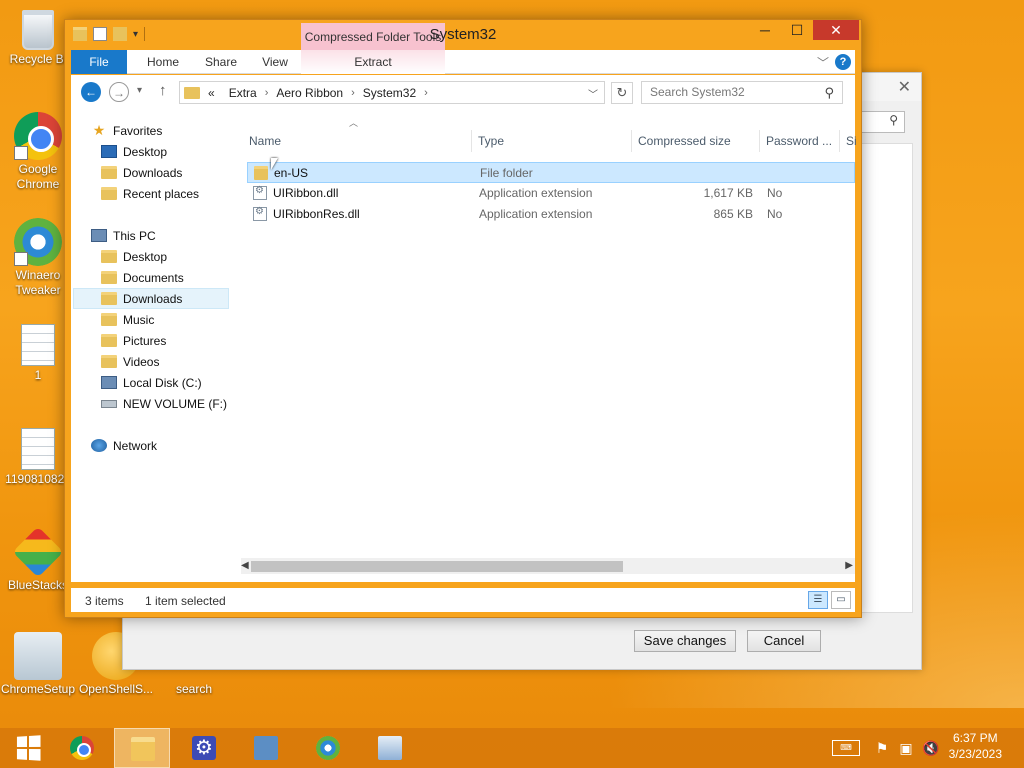 The height and width of the screenshot is (768, 1024). Describe the element at coordinates (685, 641) in the screenshot. I see `save-changes-button: Save changes` at that location.